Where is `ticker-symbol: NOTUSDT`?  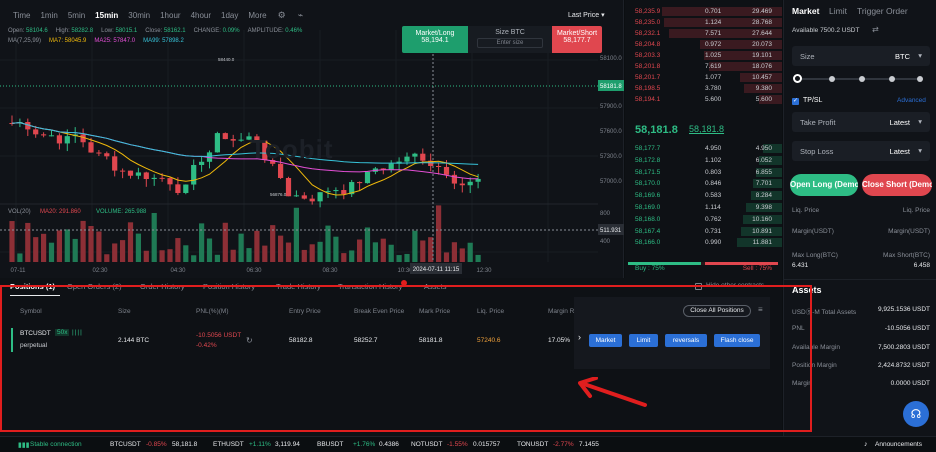 ticker-symbol: NOTUSDT is located at coordinates (426, 444).